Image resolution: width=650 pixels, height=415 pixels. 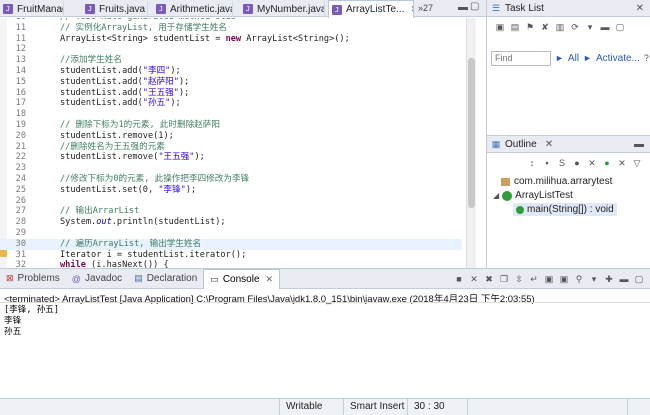 I want to click on code-line: 25 studentList.set(0, "李锋");, so click(x=231, y=190).